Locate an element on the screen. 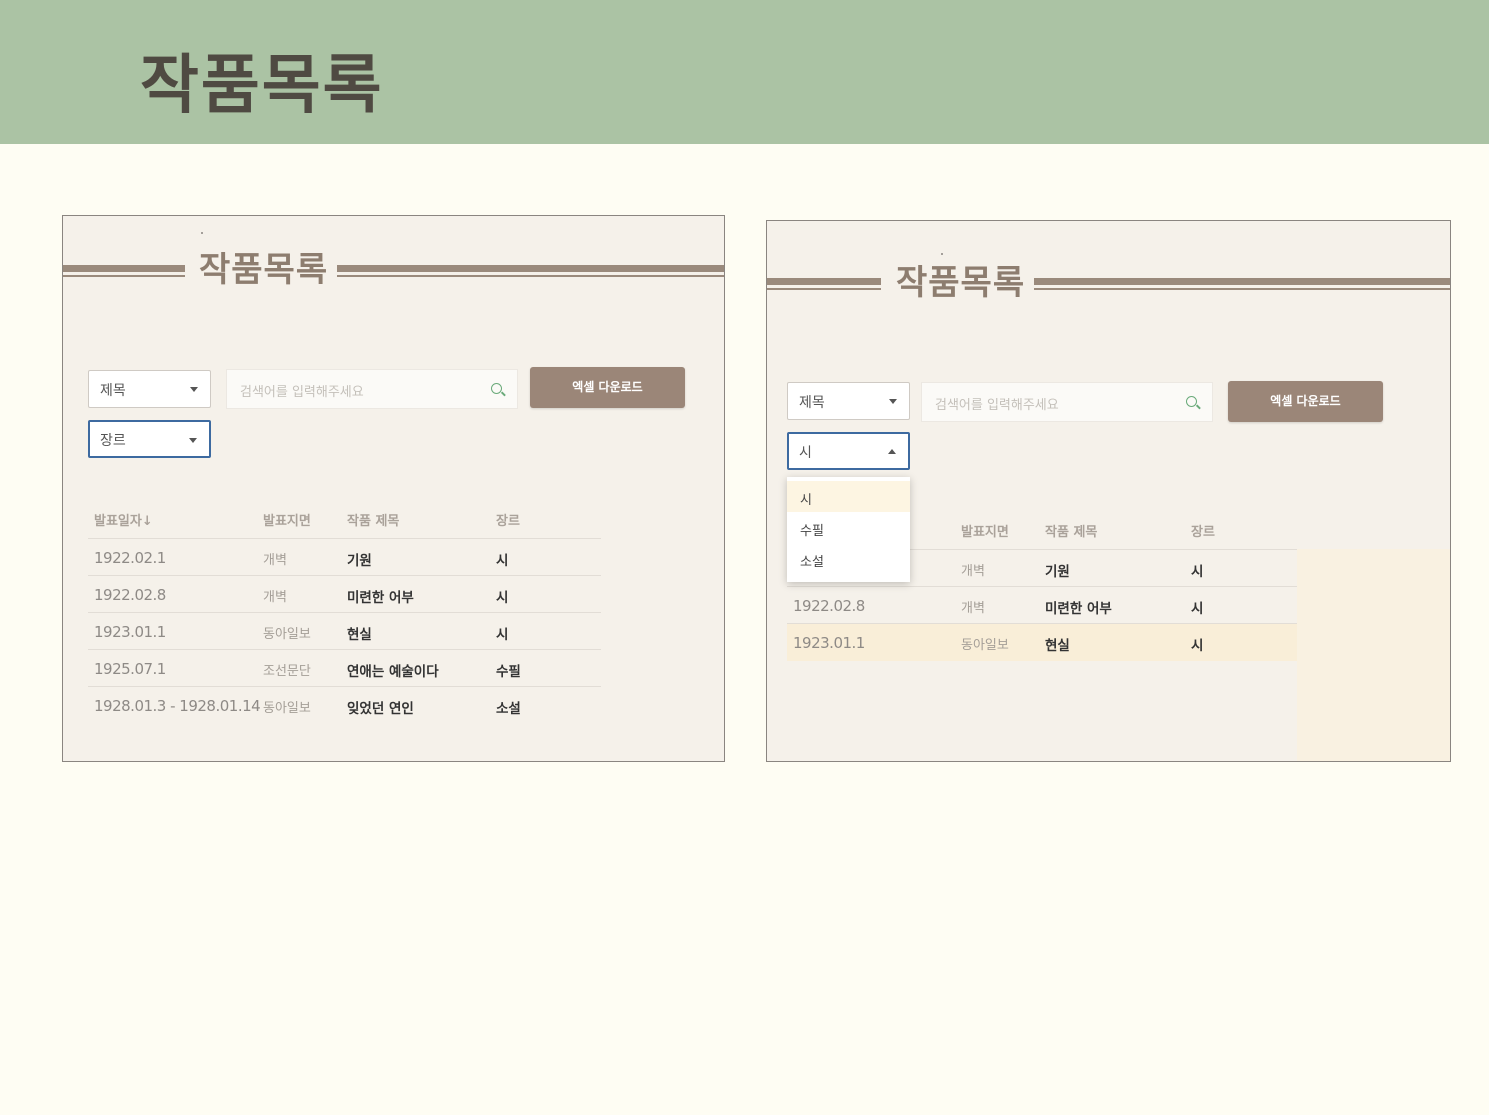 The height and width of the screenshot is (1115, 1489). genre-select: 장르 is located at coordinates (149, 439).